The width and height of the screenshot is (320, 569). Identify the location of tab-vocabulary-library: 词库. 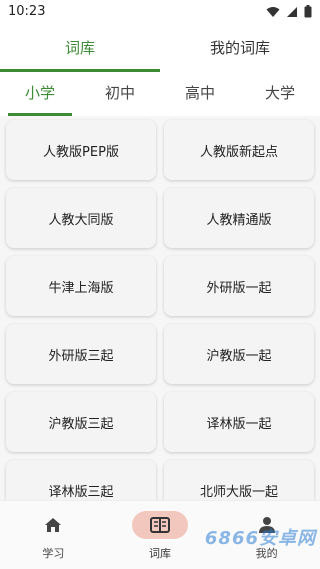
(80, 50).